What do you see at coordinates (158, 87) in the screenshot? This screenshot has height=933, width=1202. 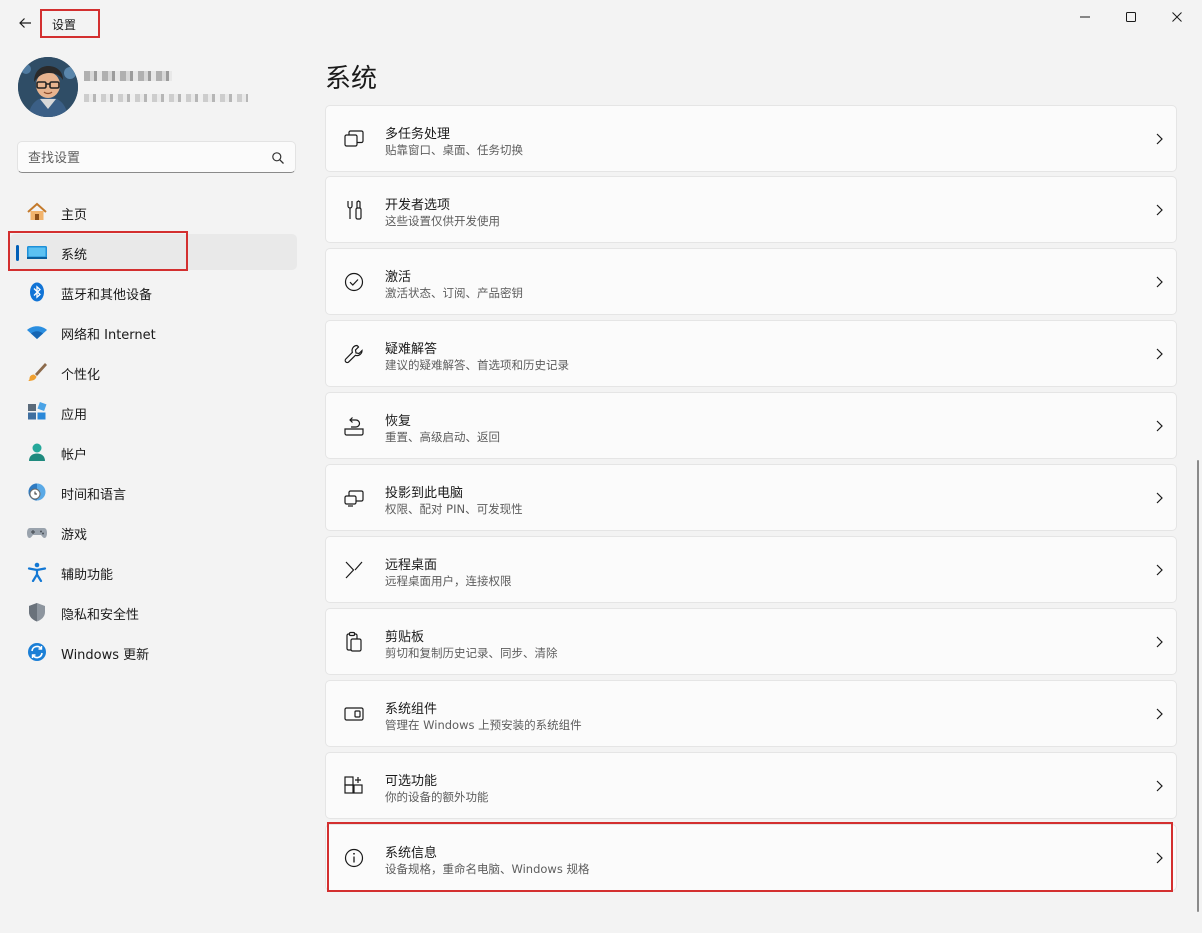 I see `user-profile` at bounding box center [158, 87].